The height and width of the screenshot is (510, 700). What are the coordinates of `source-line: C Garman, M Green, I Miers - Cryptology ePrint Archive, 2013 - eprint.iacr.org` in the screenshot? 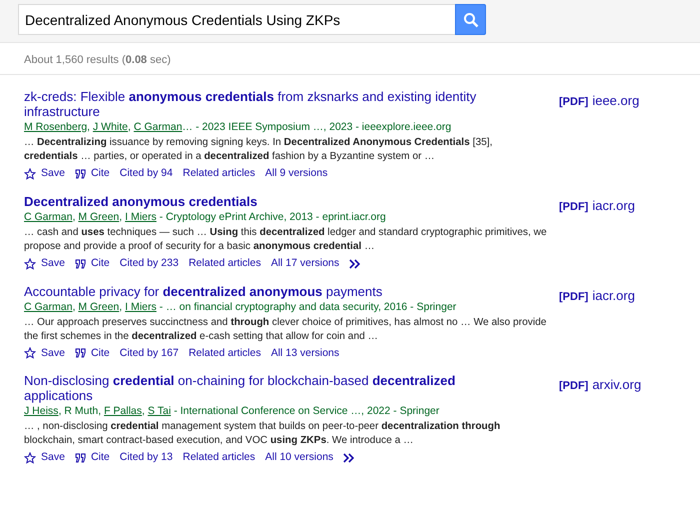 It's located at (205, 217).